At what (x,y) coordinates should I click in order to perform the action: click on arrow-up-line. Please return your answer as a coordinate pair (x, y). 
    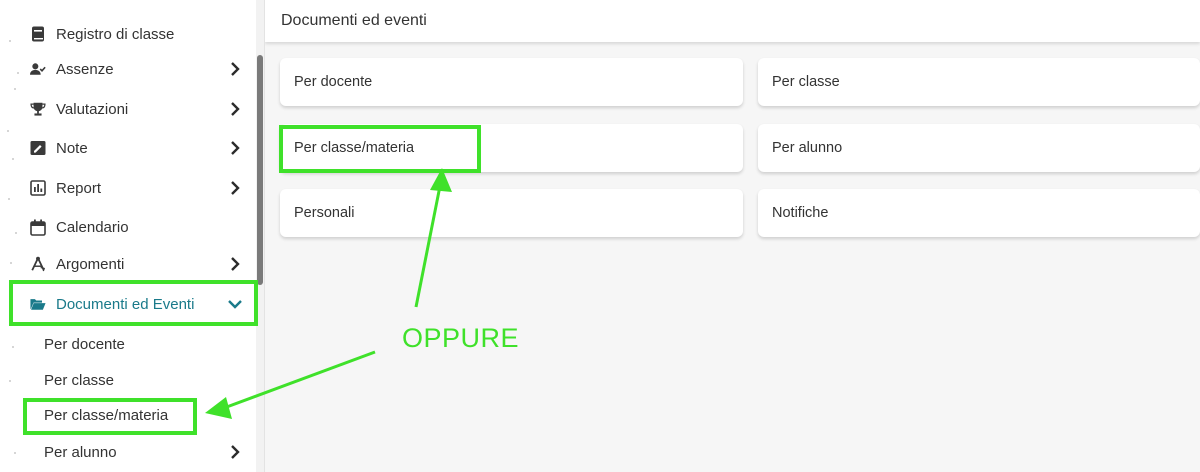
    Looking at the image, I should click on (428, 246).